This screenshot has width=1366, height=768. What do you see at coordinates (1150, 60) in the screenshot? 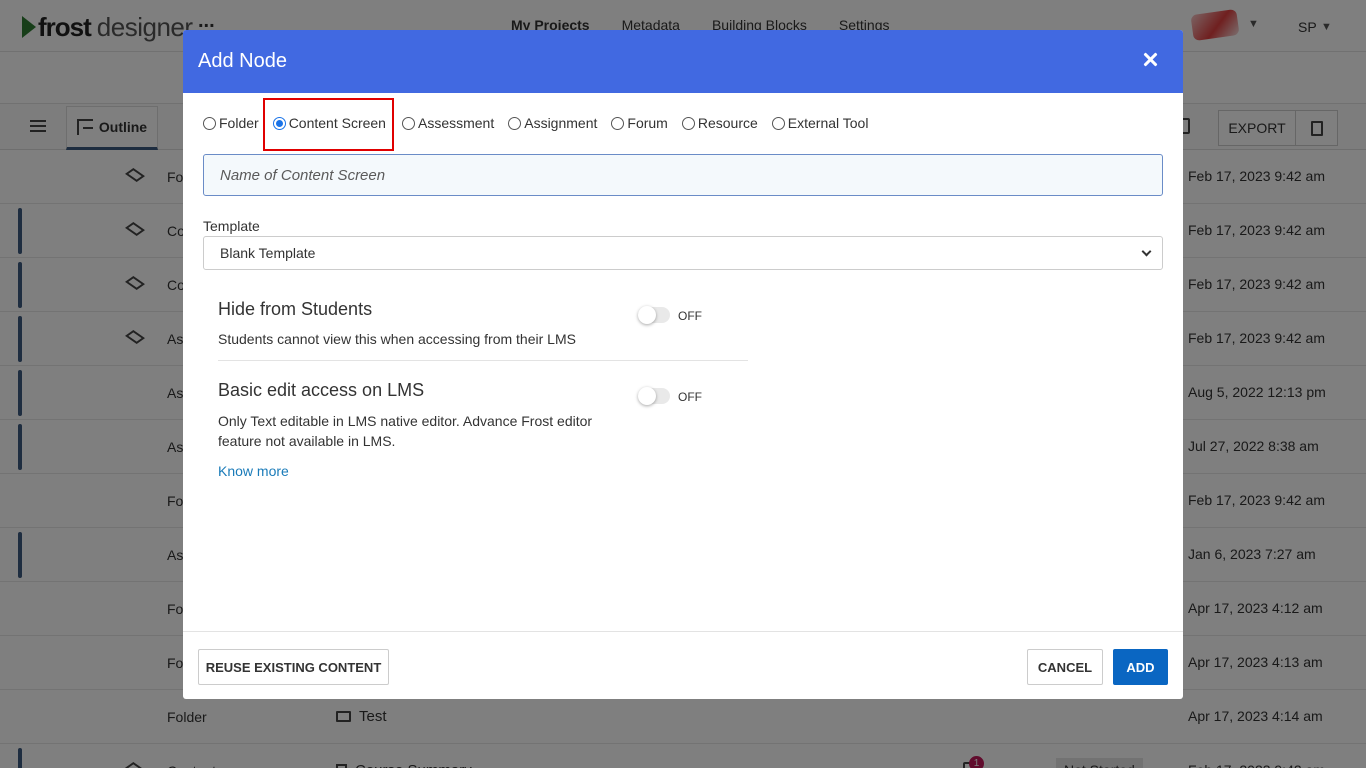
I see `close-icon` at bounding box center [1150, 60].